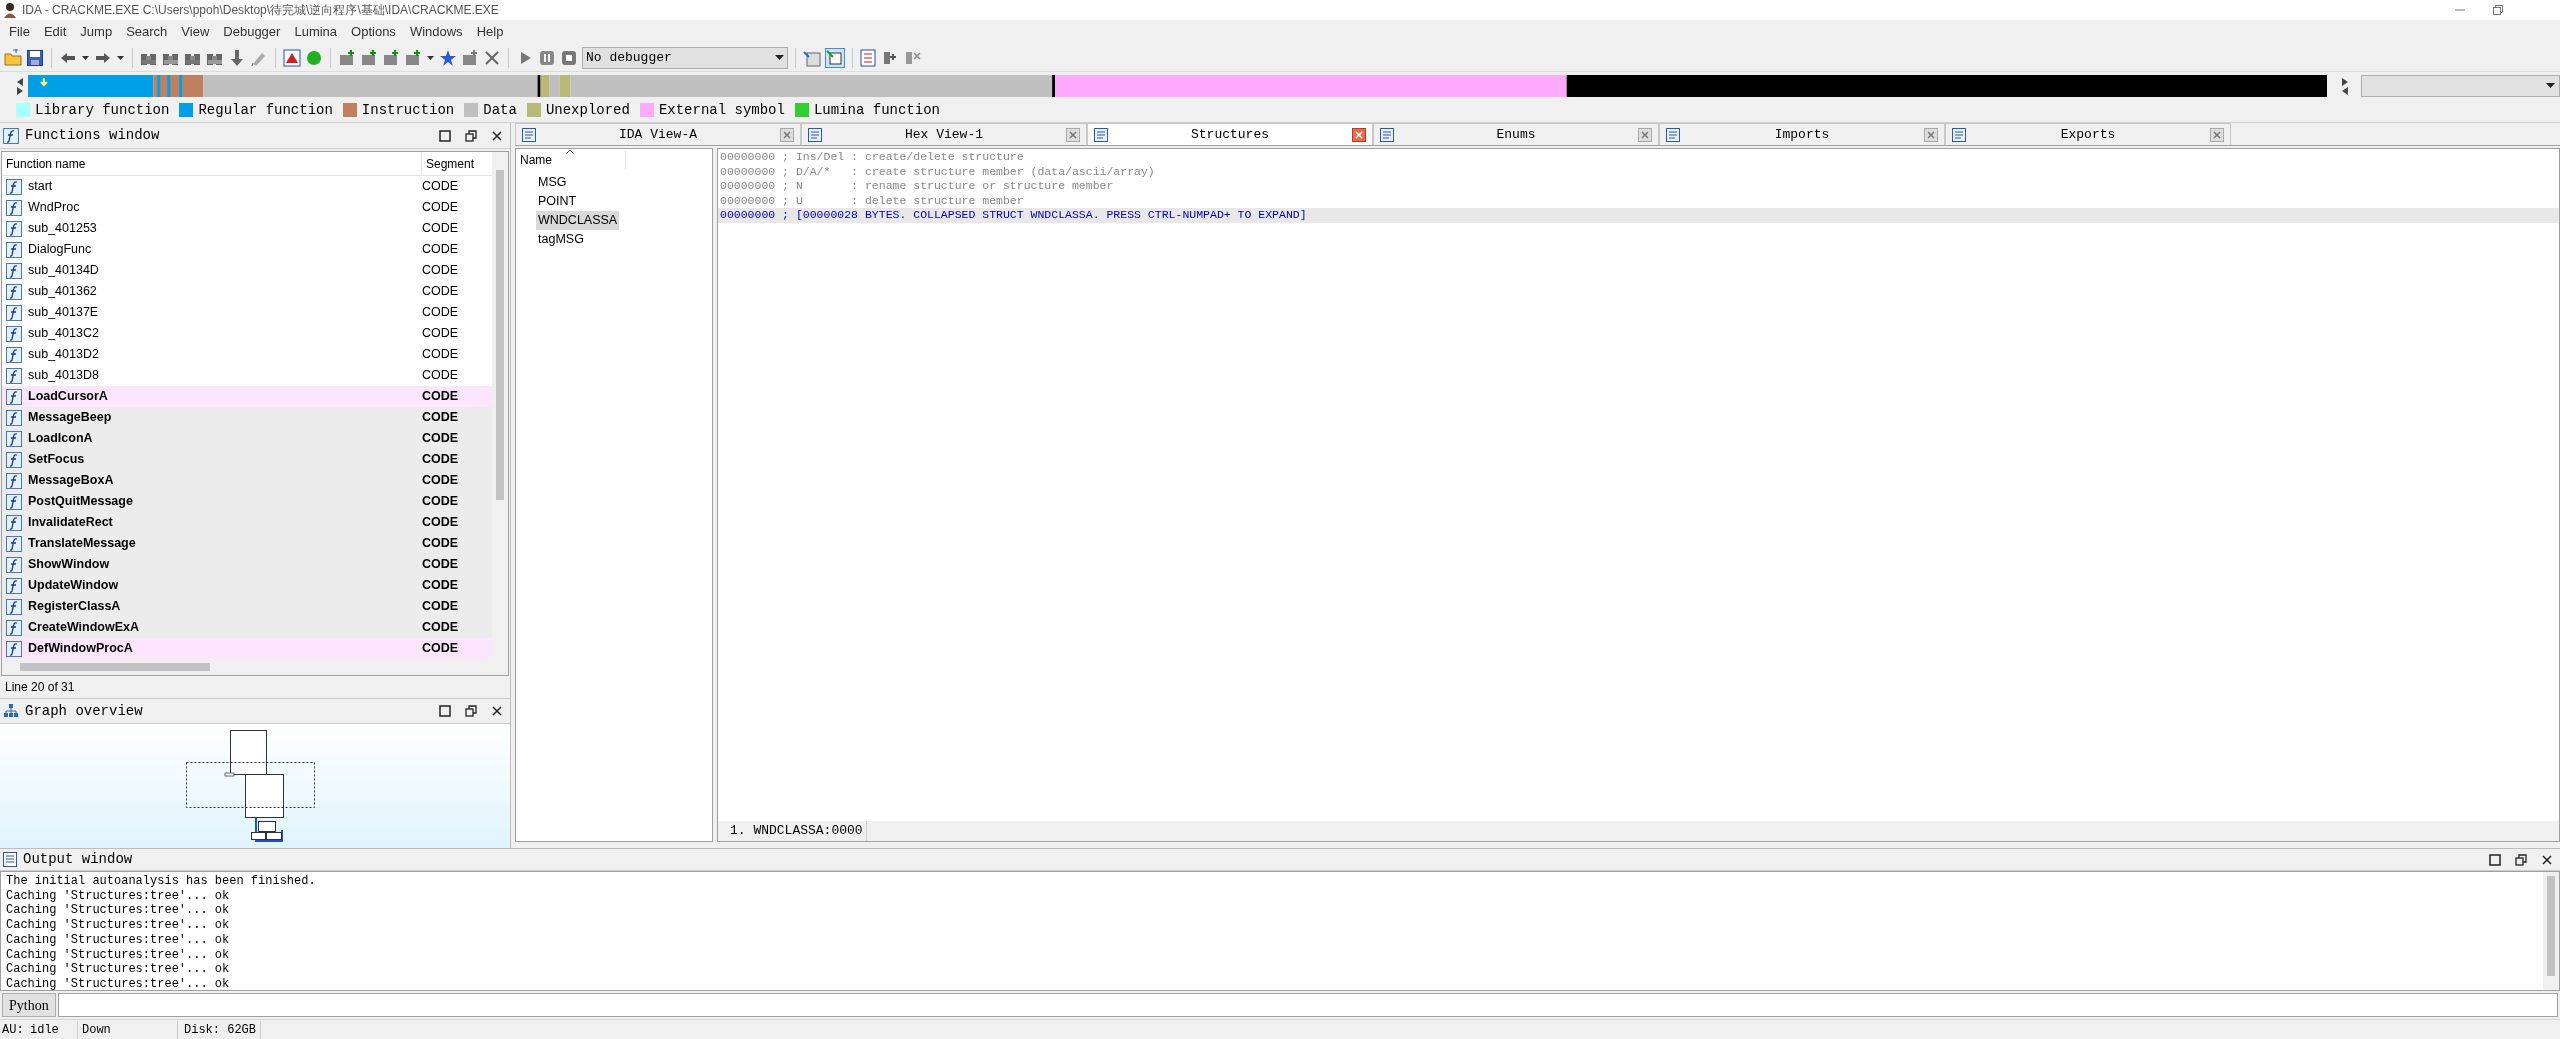 The height and width of the screenshot is (1039, 2560). I want to click on tree-item: POINT, so click(557, 201).